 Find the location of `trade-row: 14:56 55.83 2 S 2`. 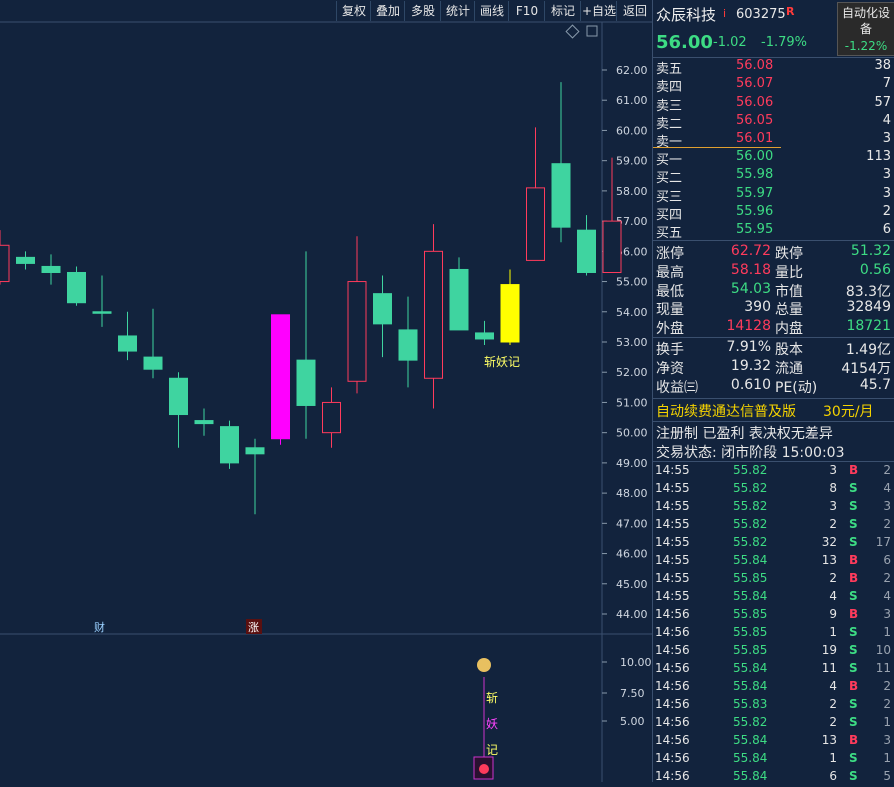

trade-row: 14:56 55.83 2 S 2 is located at coordinates (773, 706).